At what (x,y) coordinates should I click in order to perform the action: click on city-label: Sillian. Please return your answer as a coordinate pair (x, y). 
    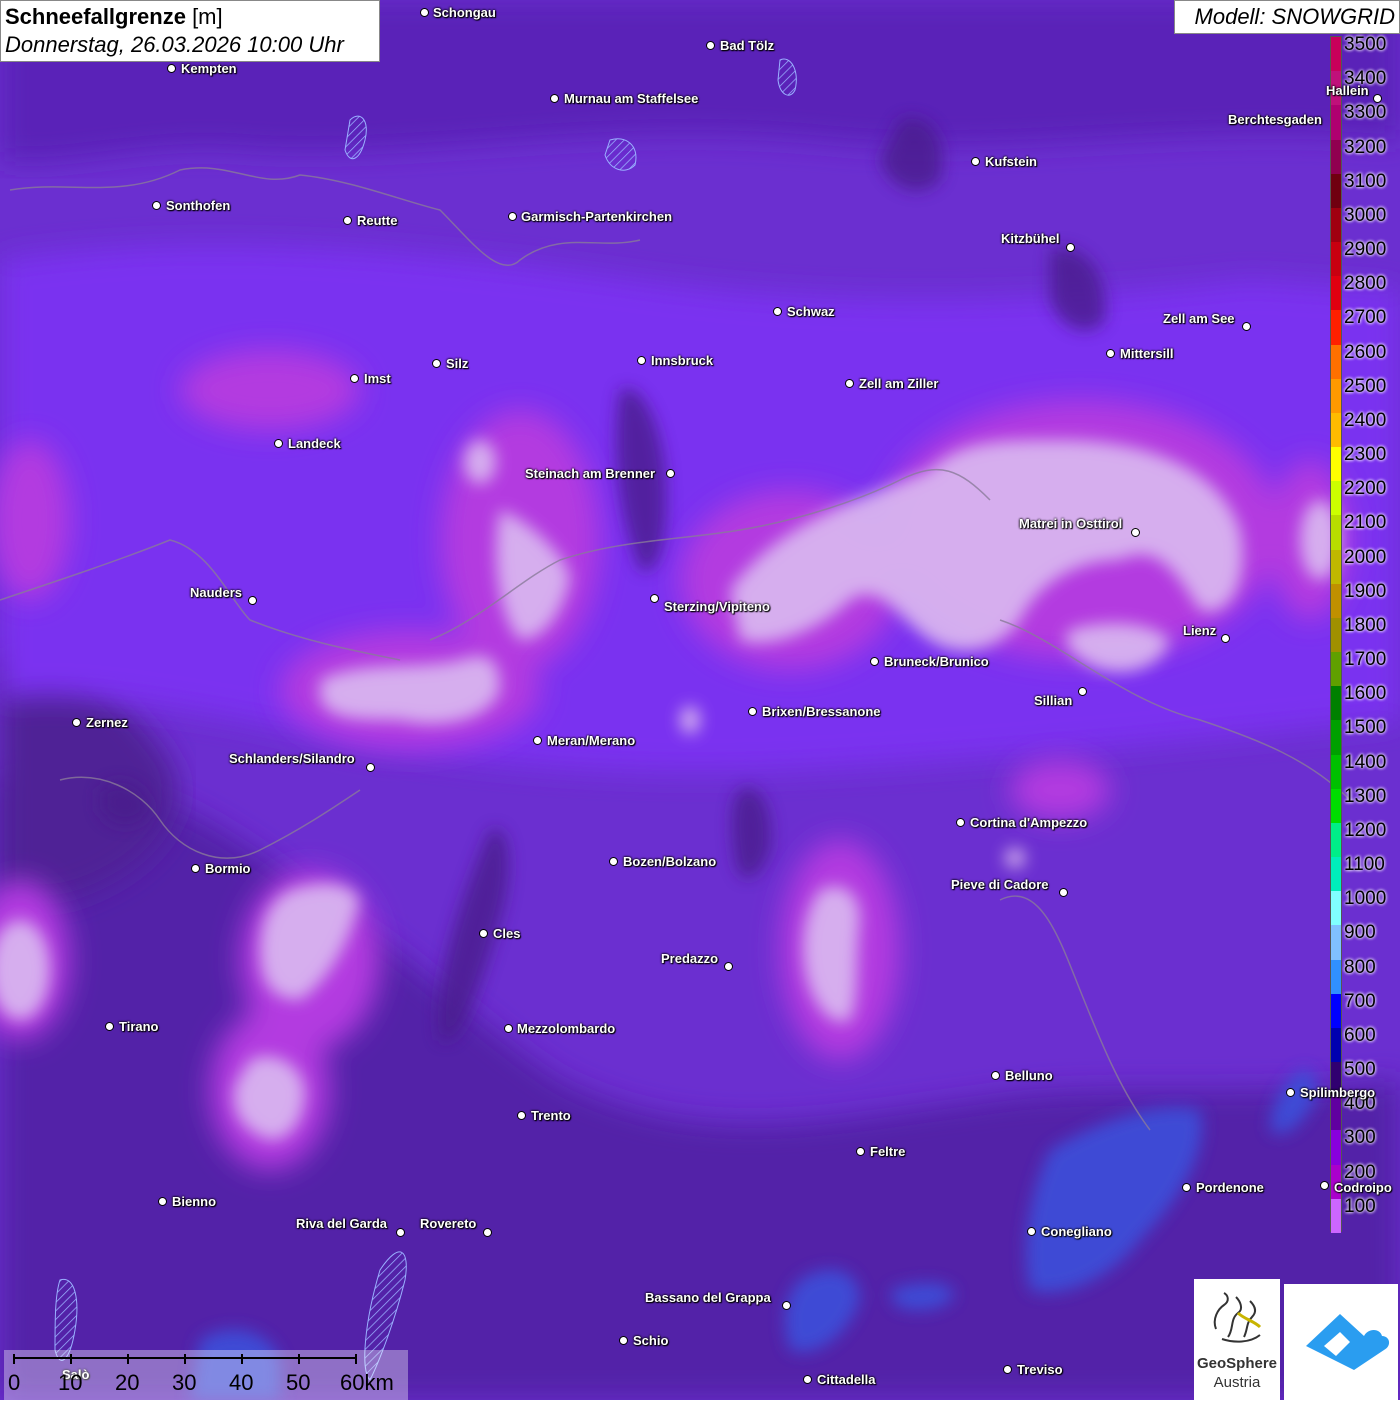
    Looking at the image, I should click on (1053, 701).